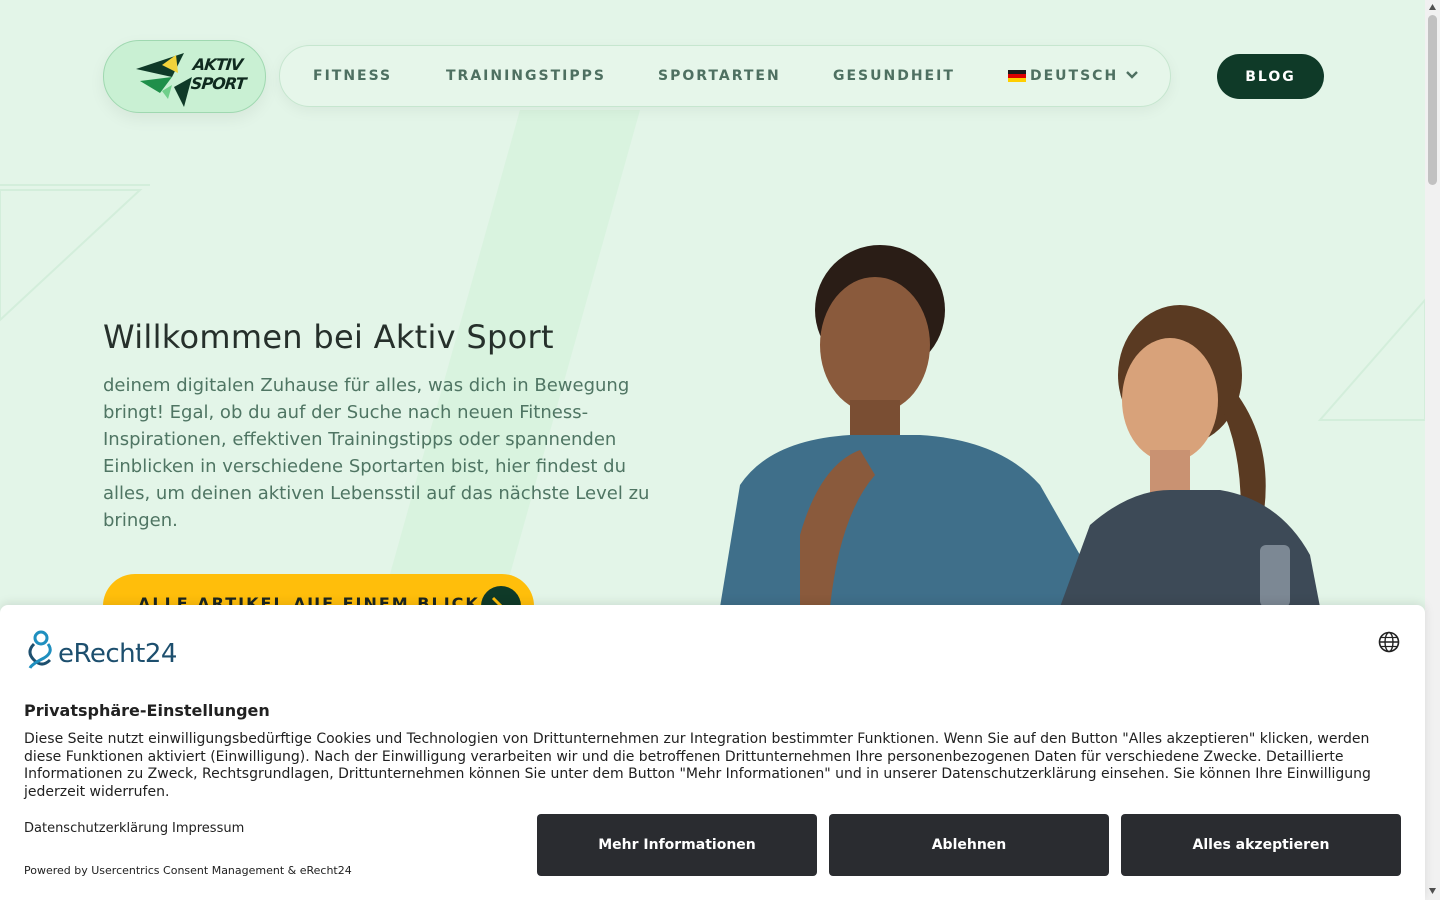 The image size is (1440, 900). I want to click on german-flag-icon, so click(1017, 76).